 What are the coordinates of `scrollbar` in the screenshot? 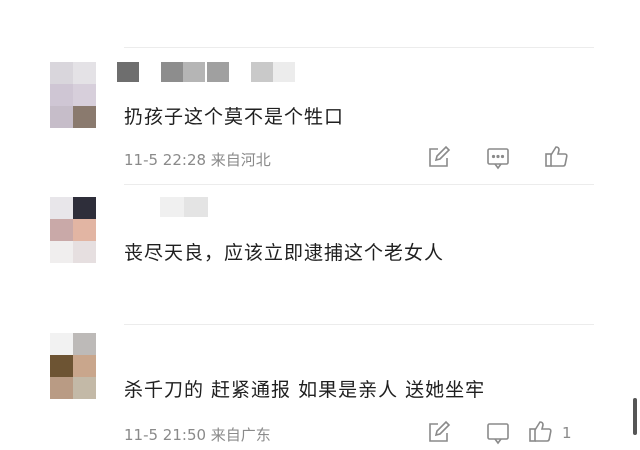 It's located at (635, 416).